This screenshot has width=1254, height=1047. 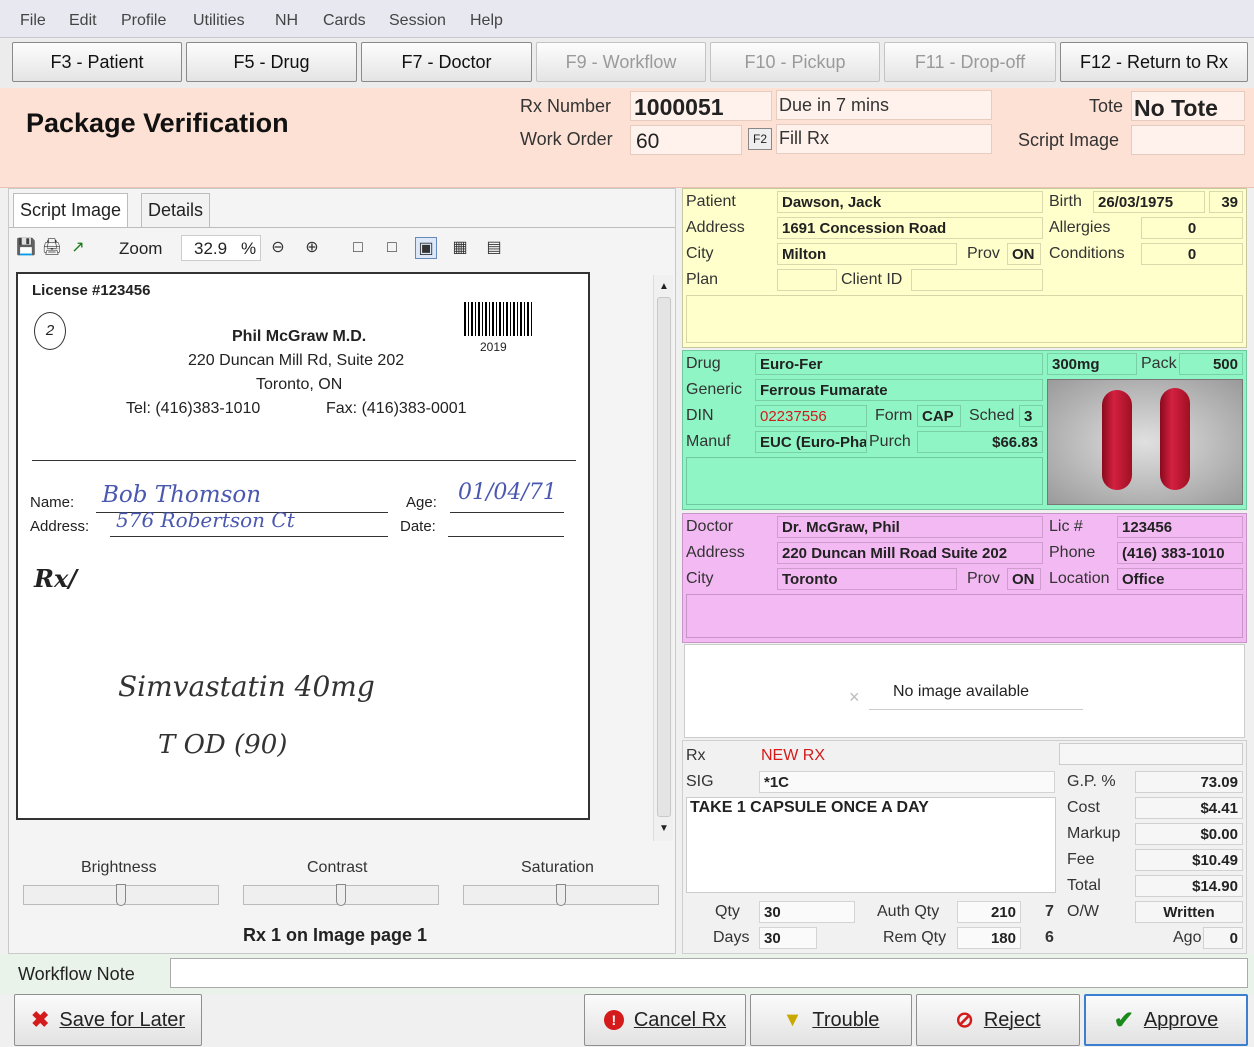 What do you see at coordinates (663, 558) in the screenshot?
I see `vertical-scrollbar: ▲ ▼` at bounding box center [663, 558].